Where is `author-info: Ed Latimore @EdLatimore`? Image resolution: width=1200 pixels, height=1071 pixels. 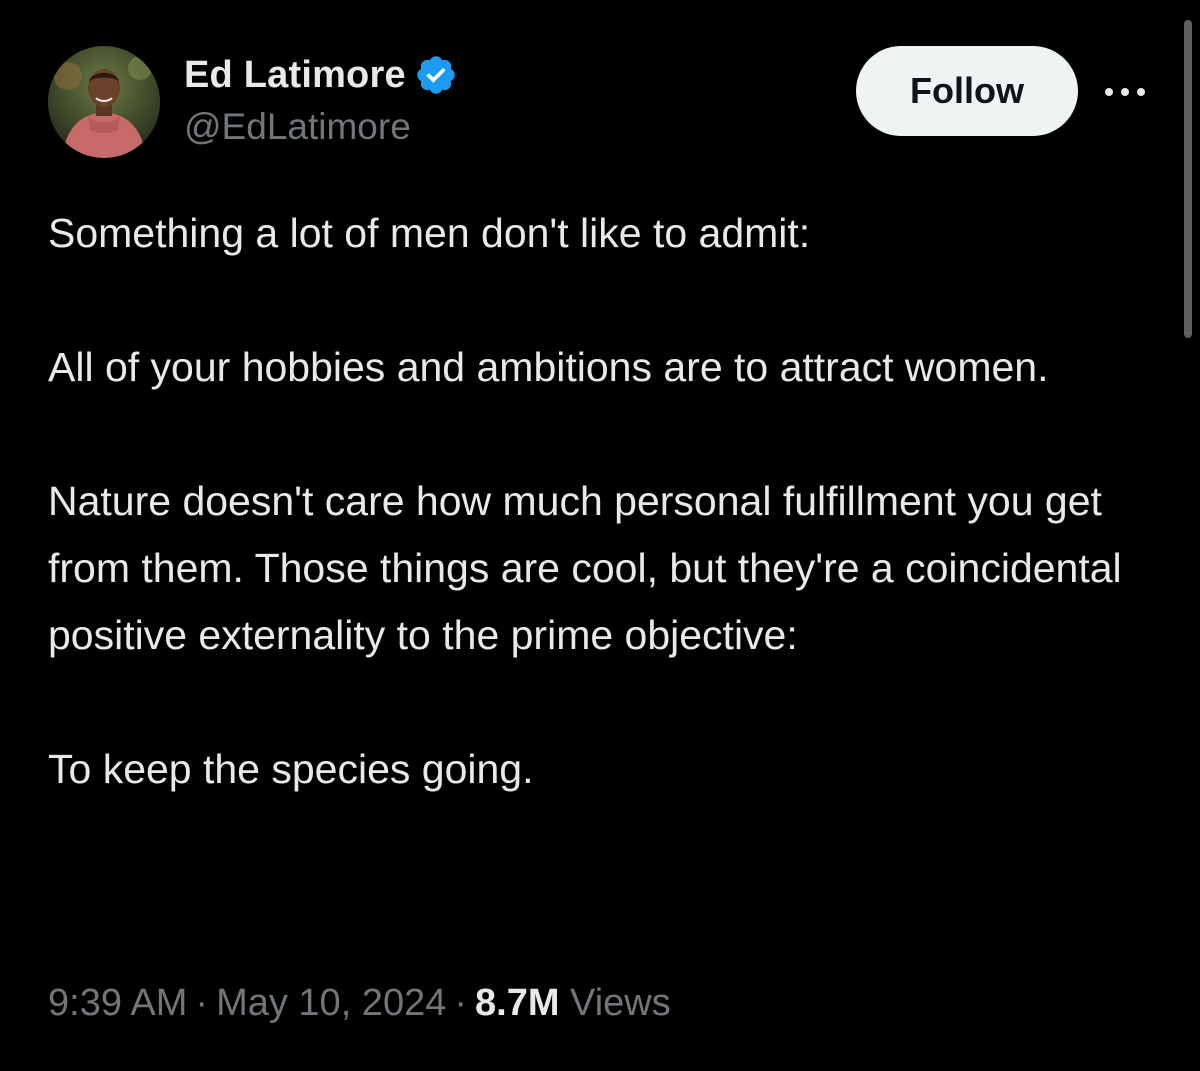 author-info: Ed Latimore @EdLatimore is located at coordinates (321, 100).